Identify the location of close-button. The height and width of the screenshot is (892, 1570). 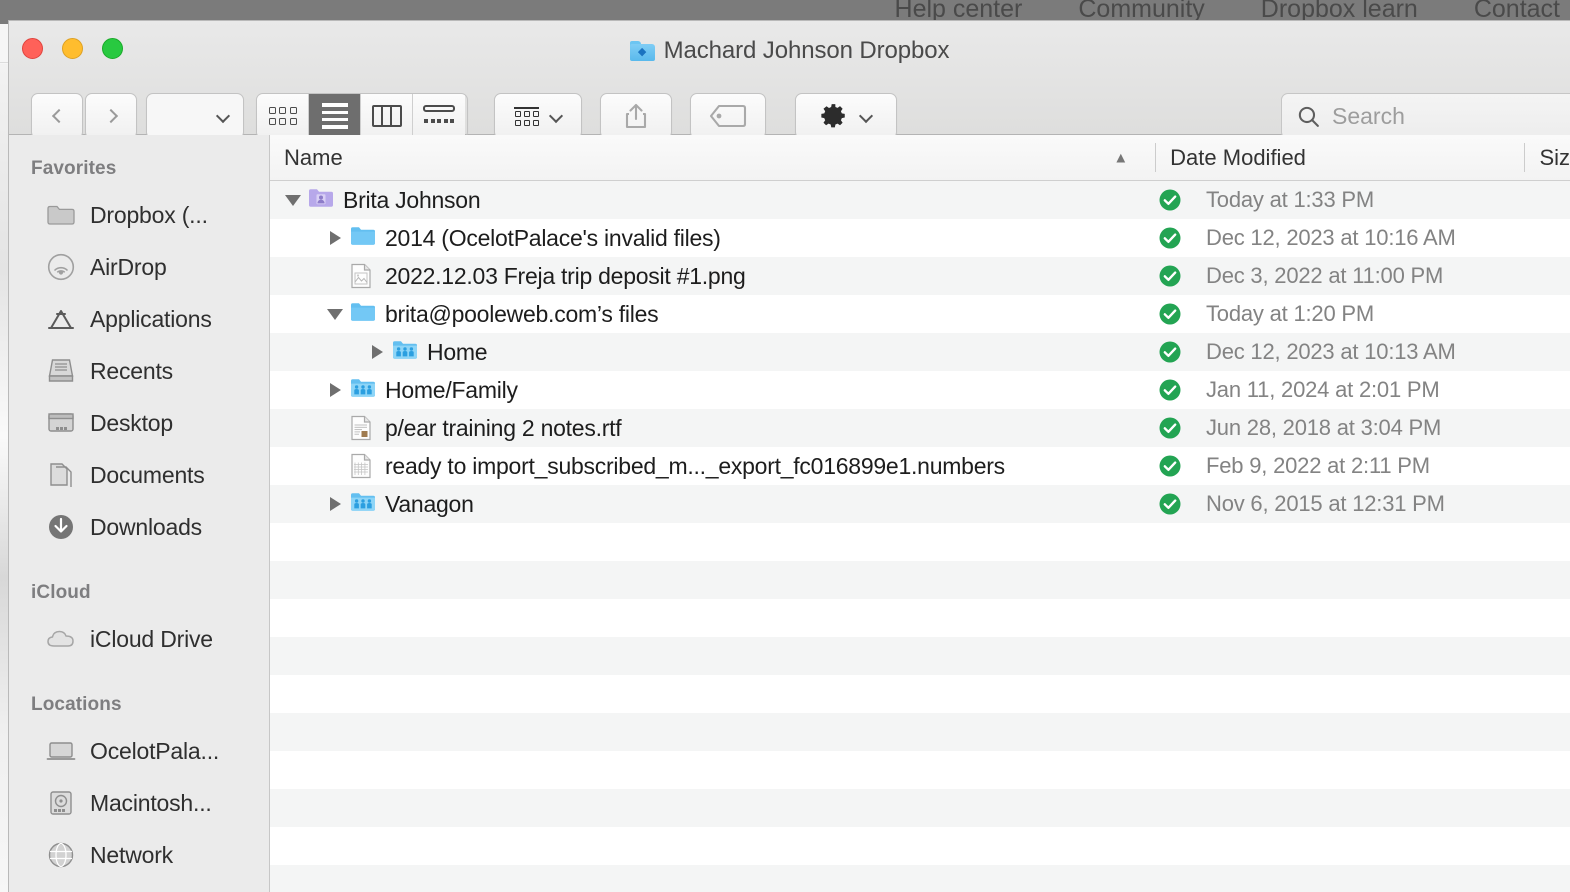
(32, 48).